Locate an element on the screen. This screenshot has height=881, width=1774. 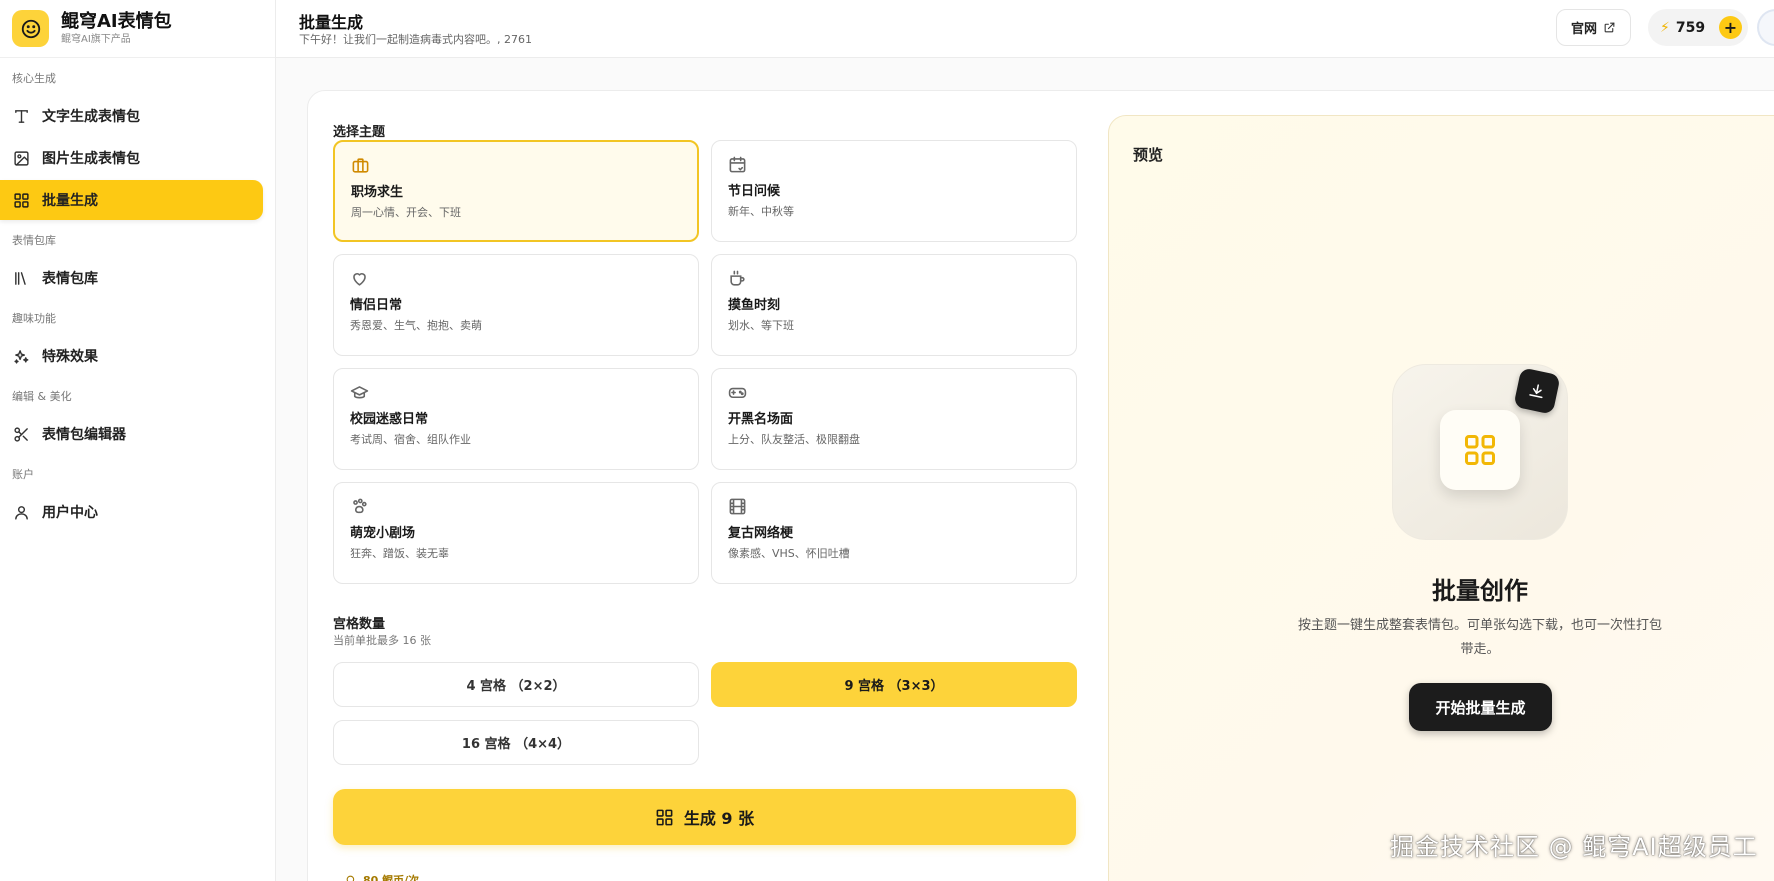
nav-section-library: 表情包库 is located at coordinates (34, 240).